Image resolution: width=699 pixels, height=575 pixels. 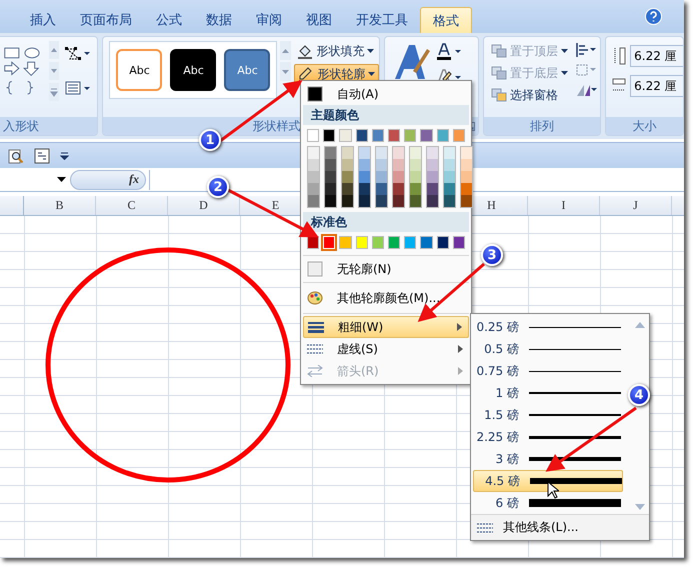 I want to click on ribbon-tab: 数据, so click(x=219, y=20).